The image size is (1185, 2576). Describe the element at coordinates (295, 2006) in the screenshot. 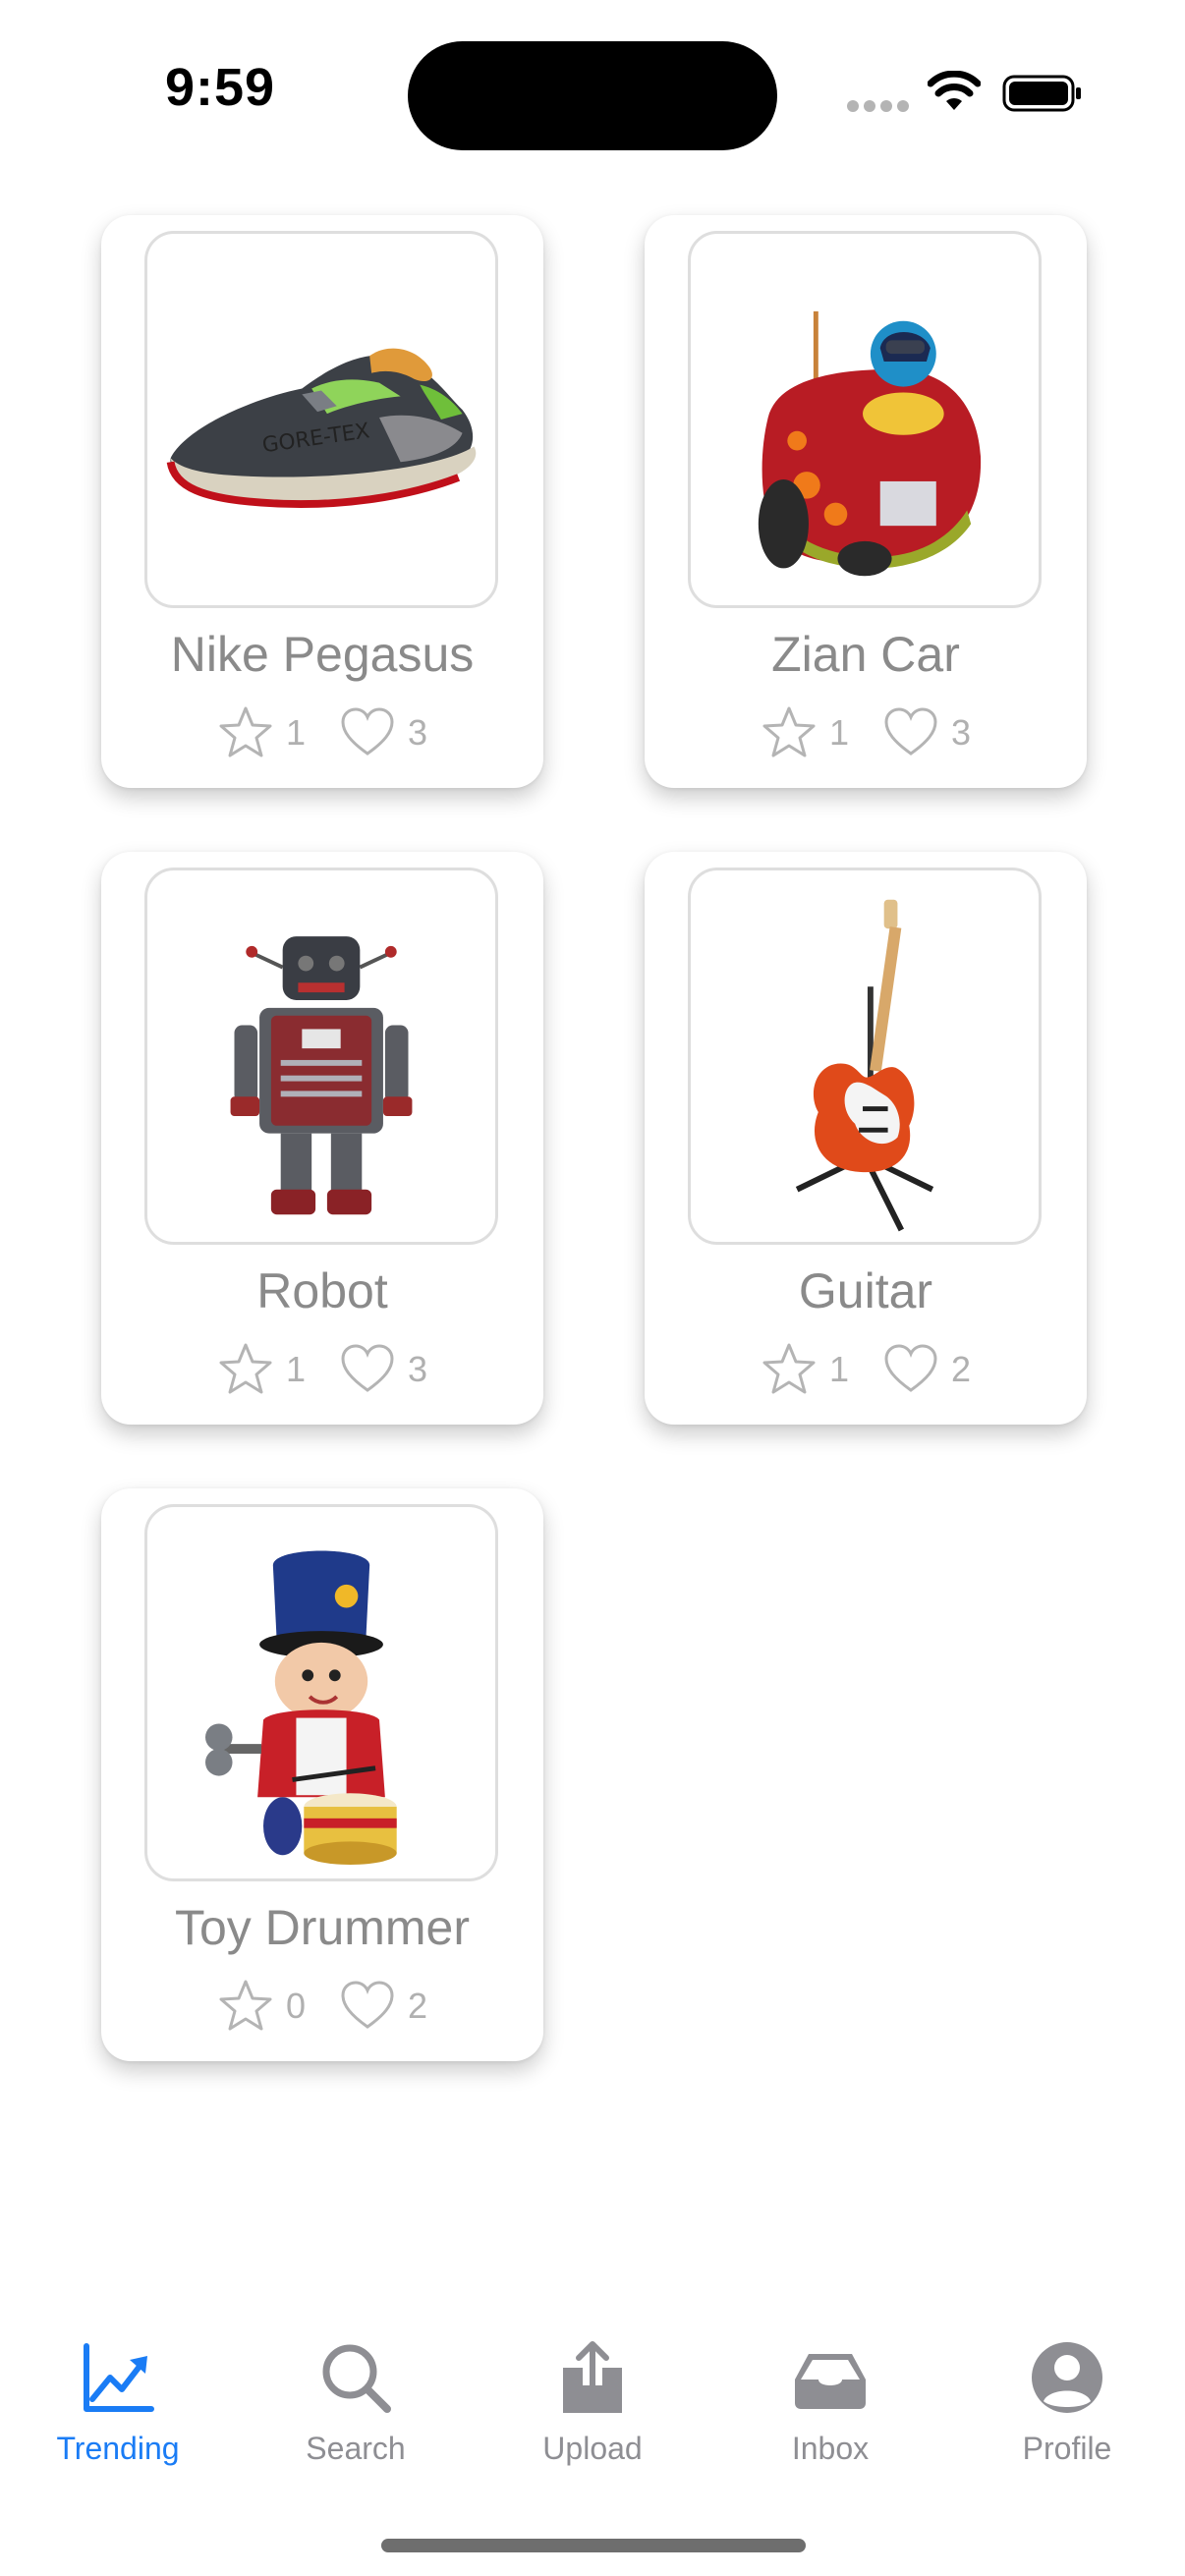

I see `star-count: 0` at that location.